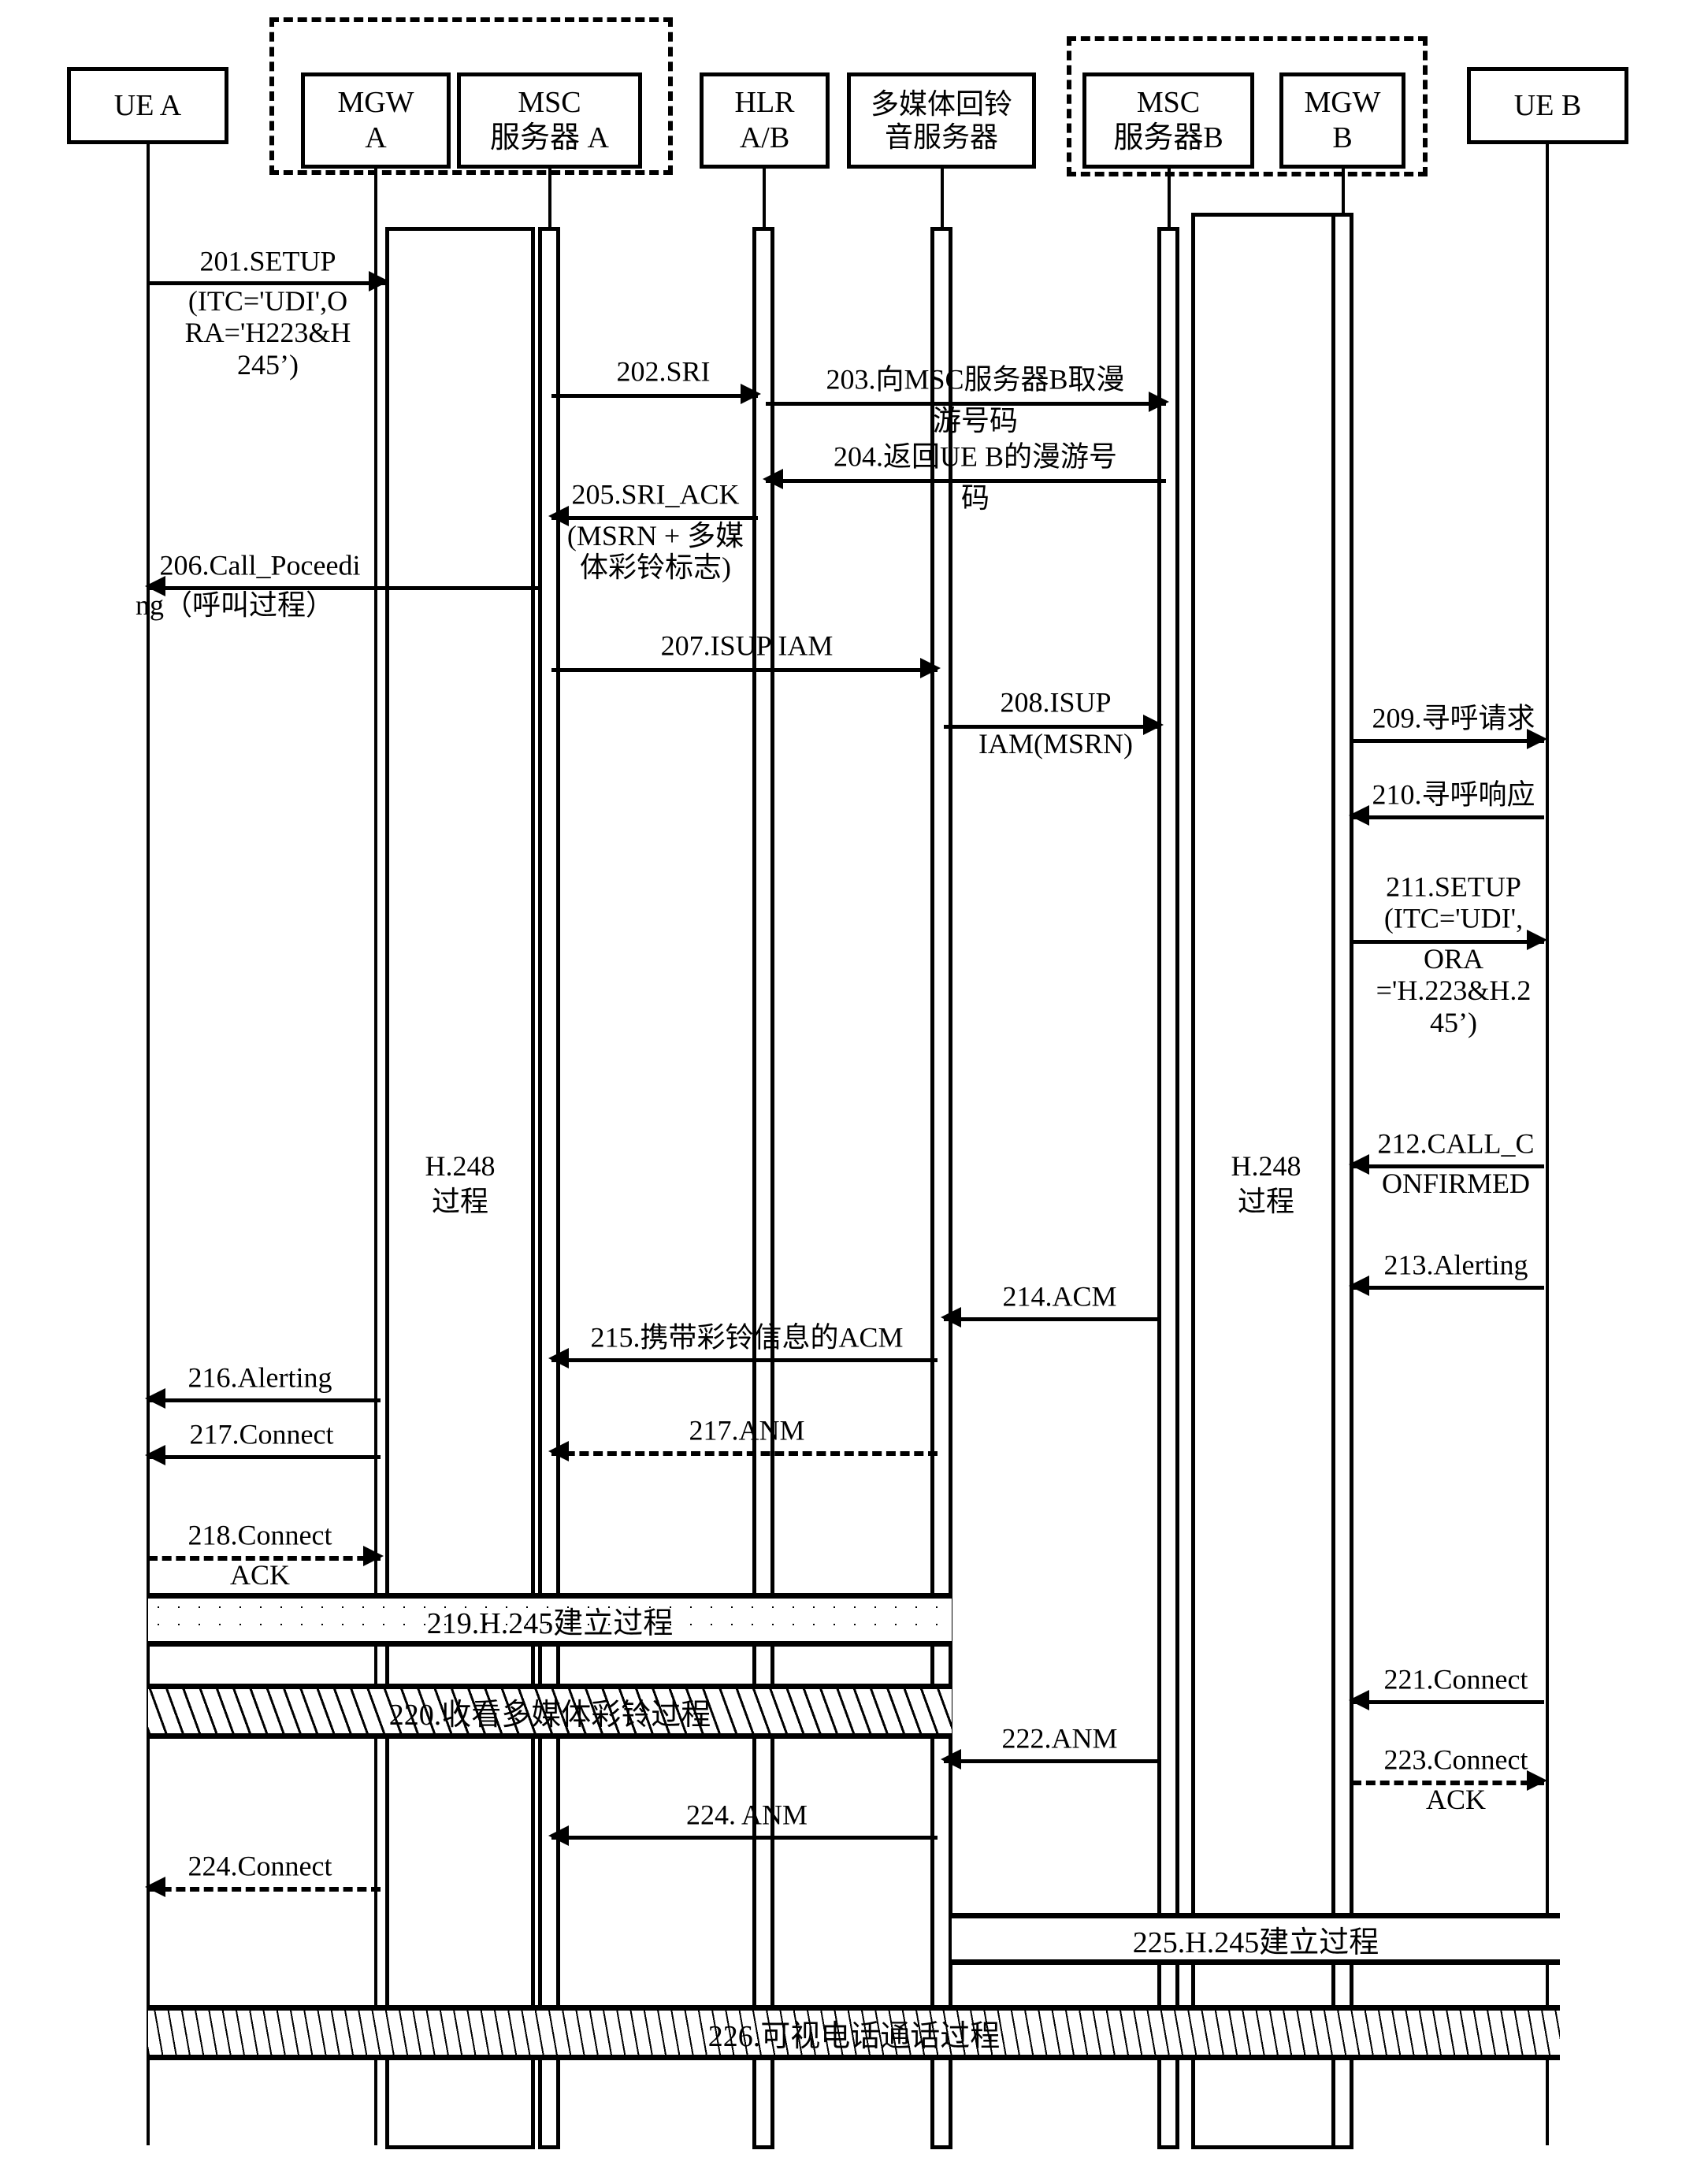  What do you see at coordinates (550, 138) in the screenshot?
I see `participant-label-line2: 服务器 A` at bounding box center [550, 138].